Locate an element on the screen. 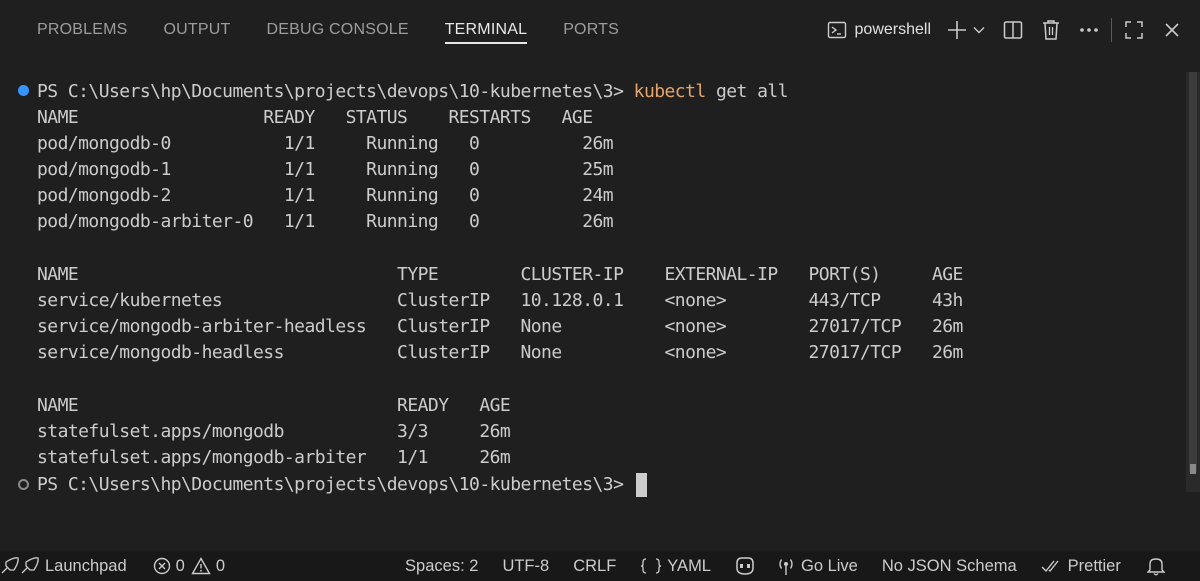 The height and width of the screenshot is (581, 1200). command-args: get all is located at coordinates (747, 91).